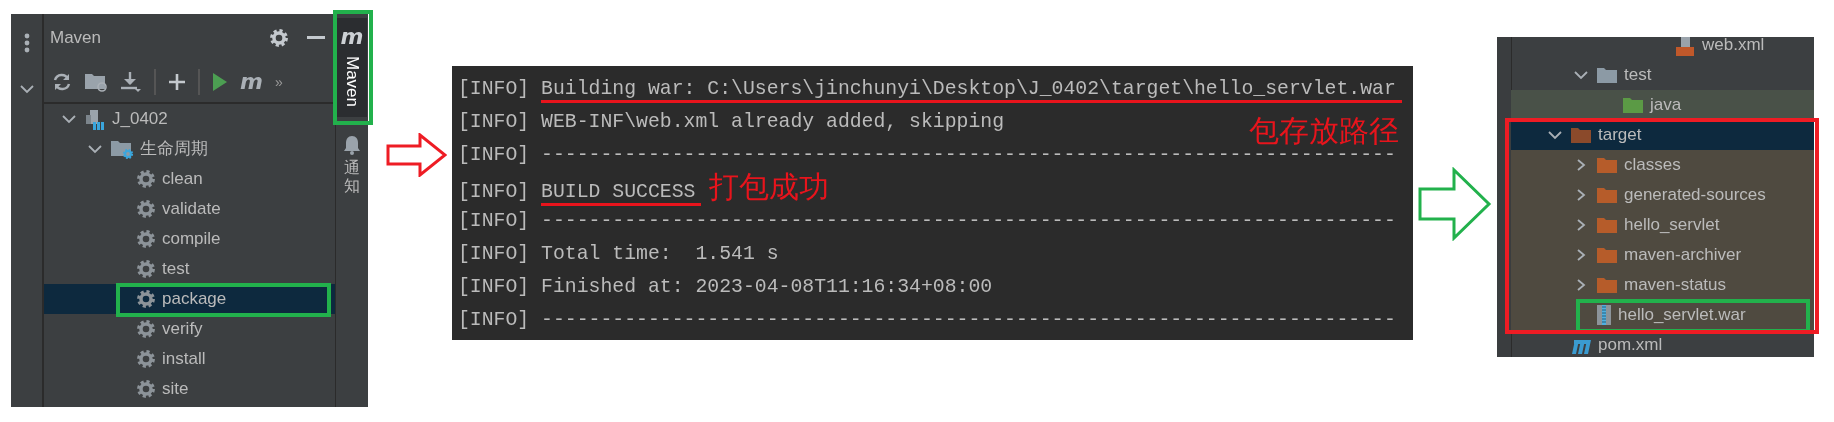  What do you see at coordinates (189, 149) in the screenshot?
I see `tree-item: 生命周期` at bounding box center [189, 149].